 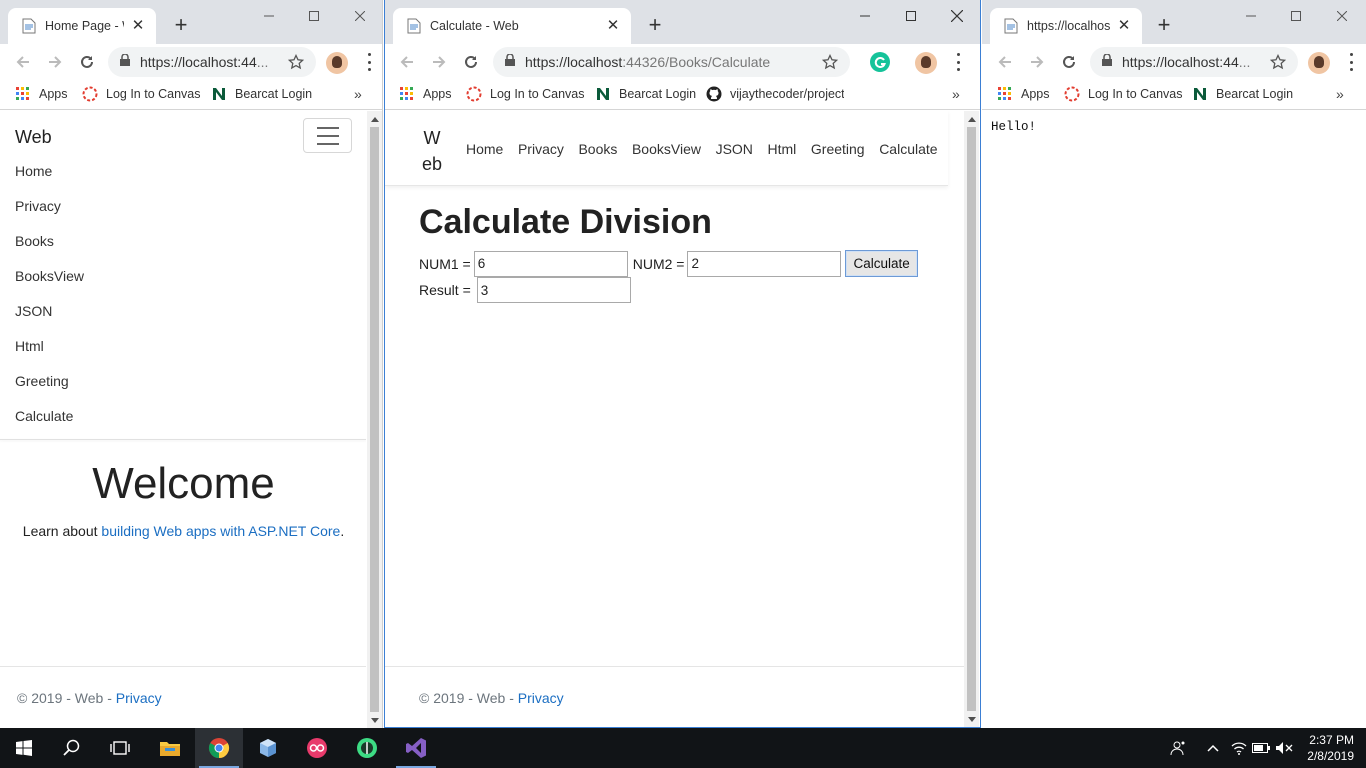 What do you see at coordinates (880, 62) in the screenshot?
I see `grammarly-icon` at bounding box center [880, 62].